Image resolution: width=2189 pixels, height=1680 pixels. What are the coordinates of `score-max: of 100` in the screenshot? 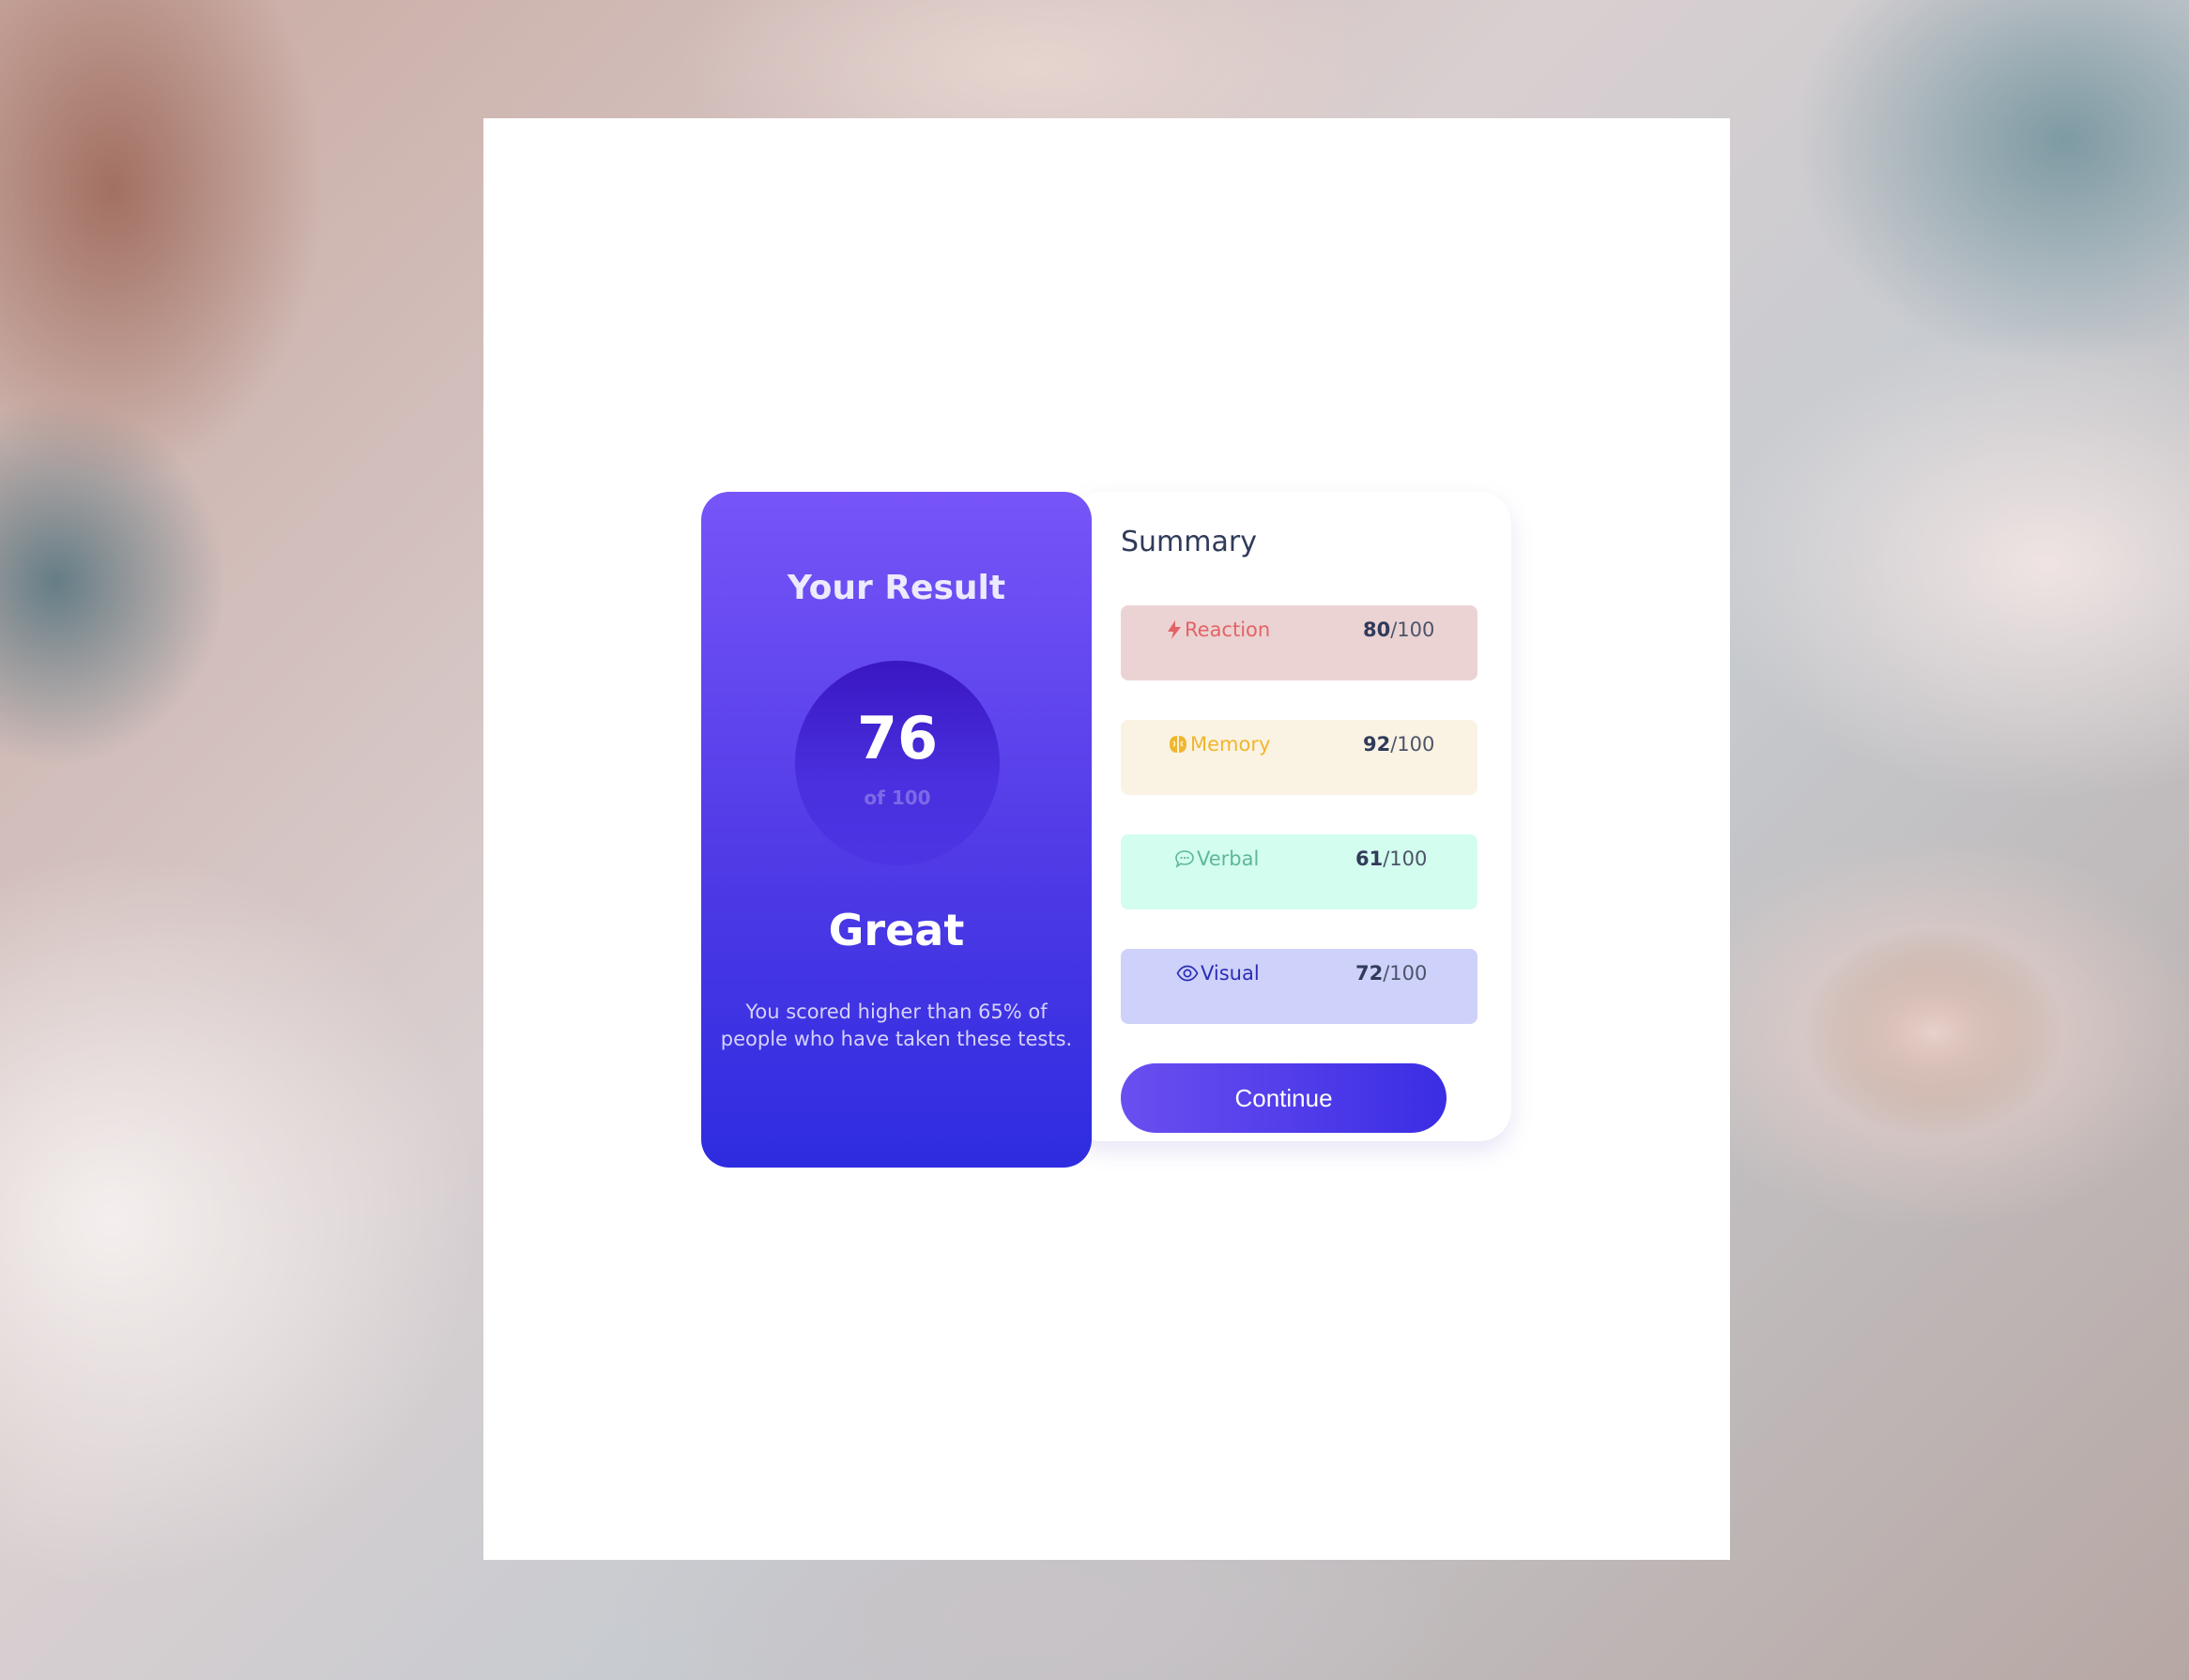 It's located at (897, 798).